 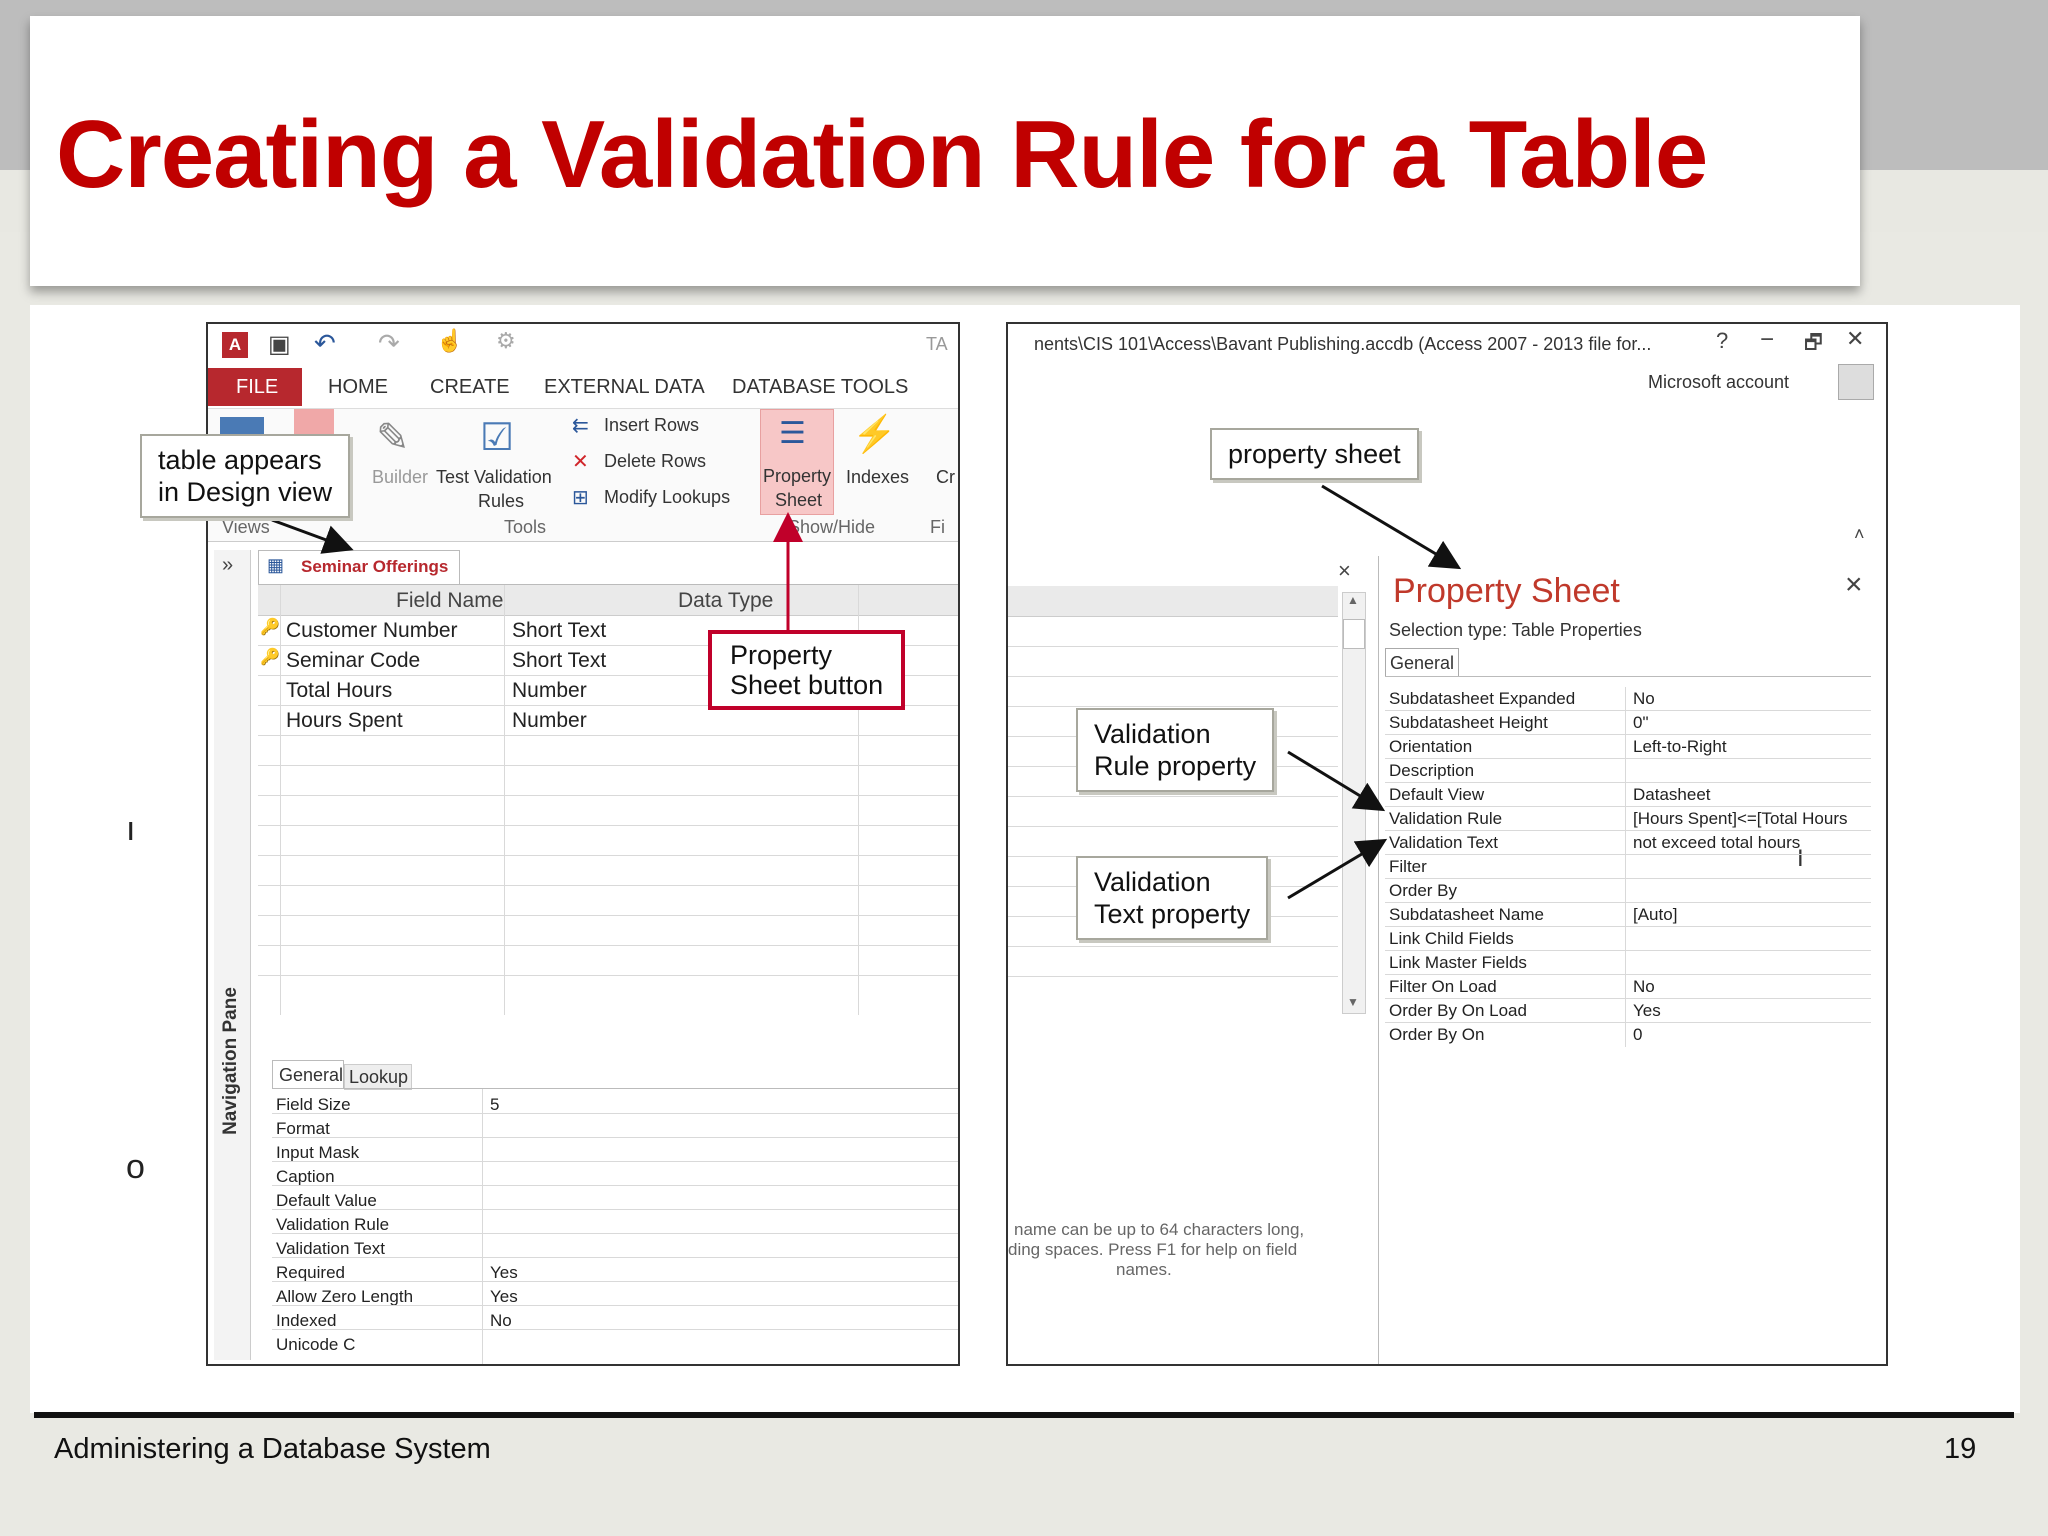 I want to click on callout-line: Sheet button, so click(x=807, y=685).